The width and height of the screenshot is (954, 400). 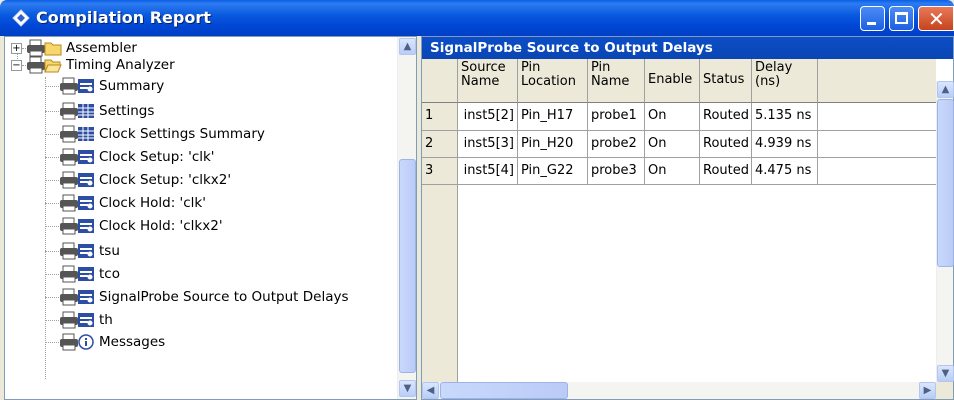 What do you see at coordinates (553, 171) in the screenshot?
I see `cell-pin-location: Pin_G22` at bounding box center [553, 171].